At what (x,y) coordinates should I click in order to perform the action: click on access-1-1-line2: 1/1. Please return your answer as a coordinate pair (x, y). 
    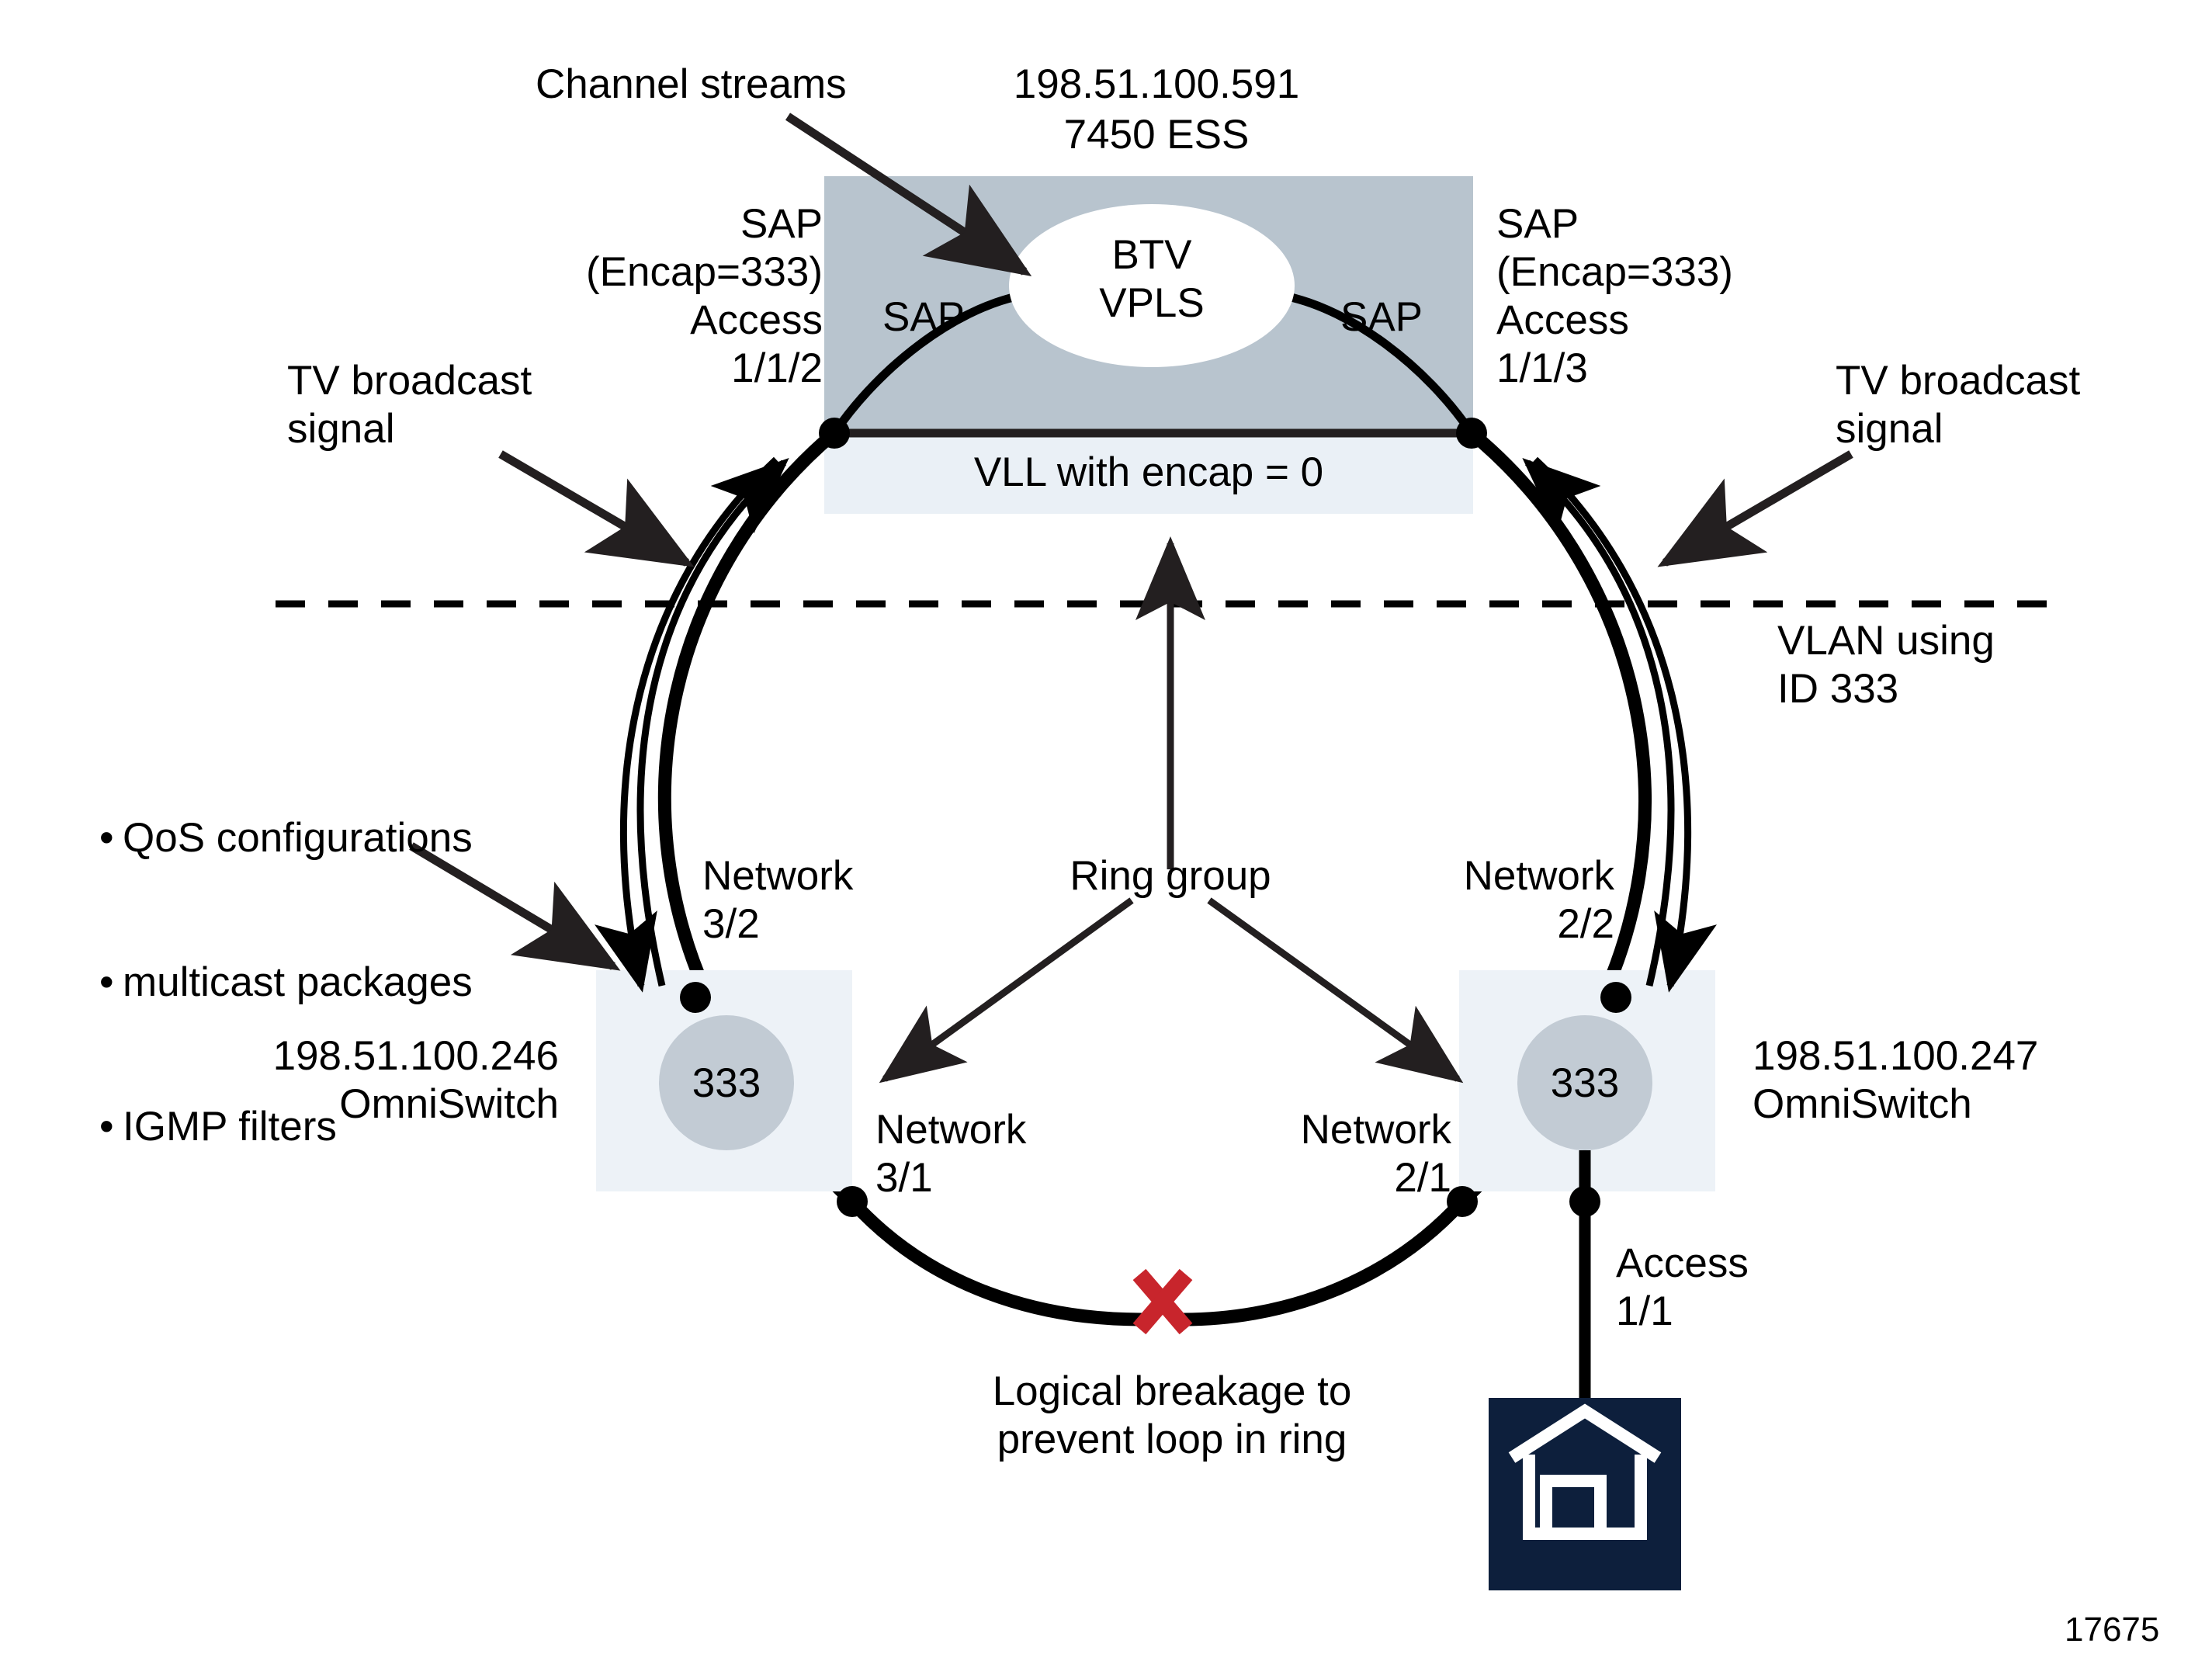
    Looking at the image, I should click on (1644, 1311).